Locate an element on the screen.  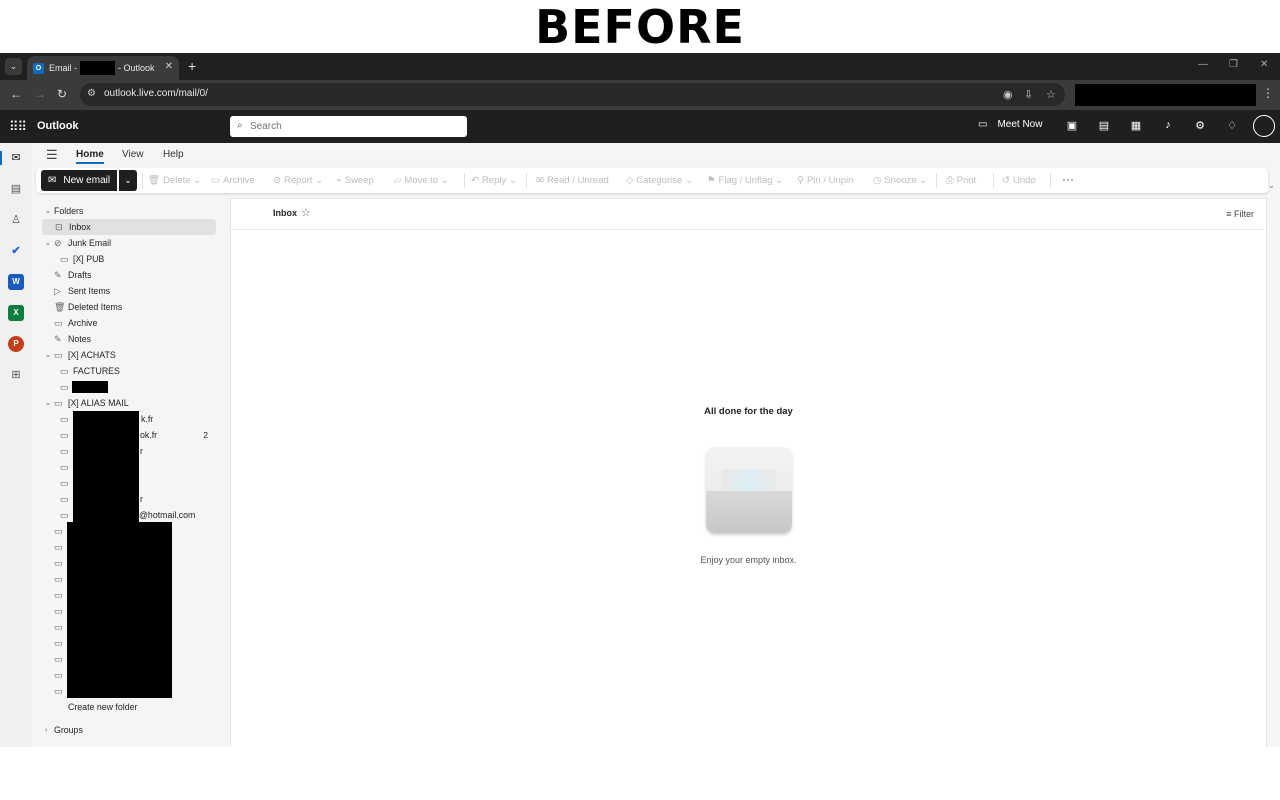
browser-menu-icon: ⋮ is located at coordinates (1268, 93).